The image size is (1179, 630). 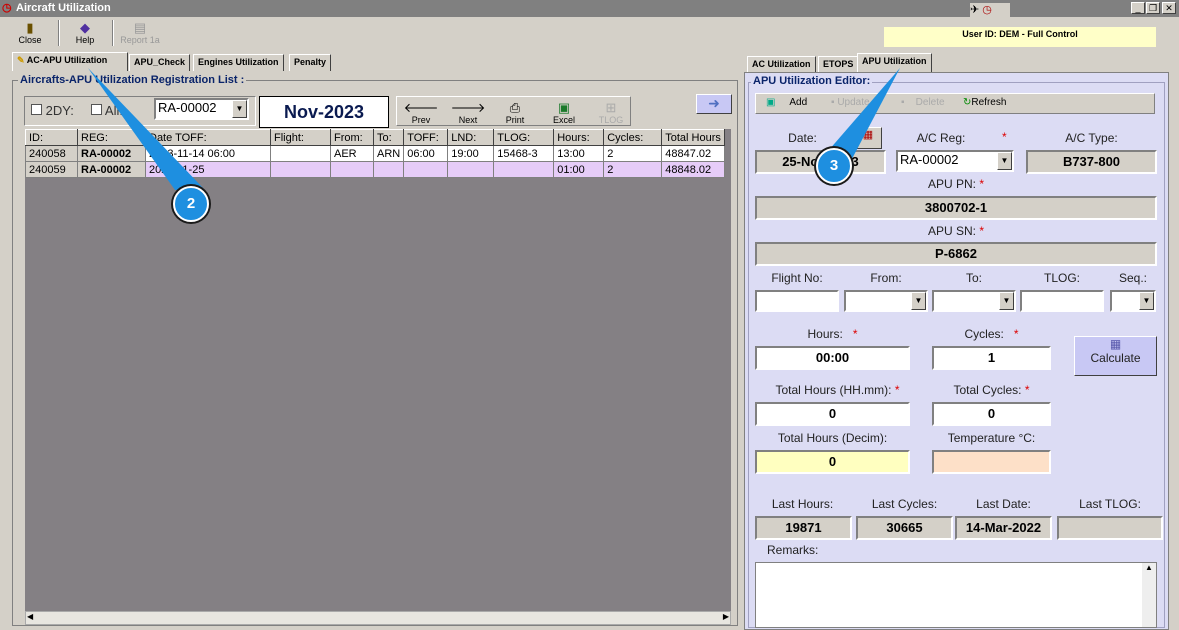 I want to click on callout-2: 2, so click(x=191, y=204).